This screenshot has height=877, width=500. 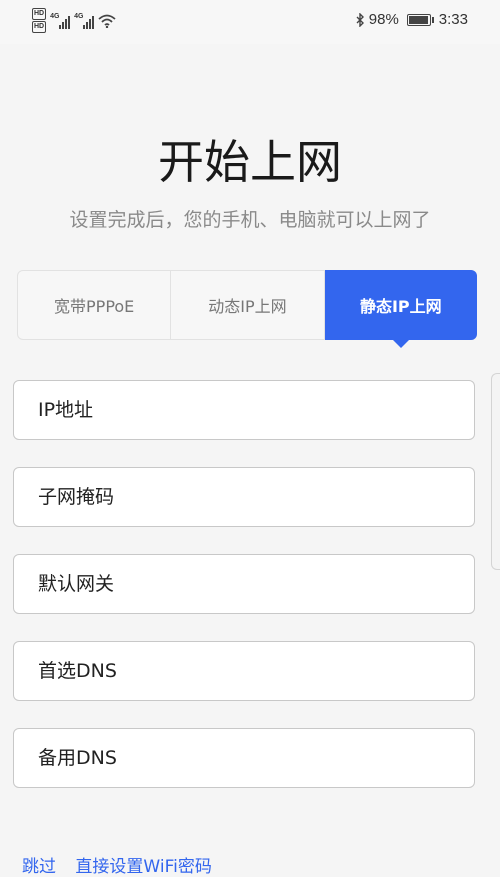 What do you see at coordinates (250, 22) in the screenshot?
I see `status-bar: HD HD 4G 4G 98% 3:33` at bounding box center [250, 22].